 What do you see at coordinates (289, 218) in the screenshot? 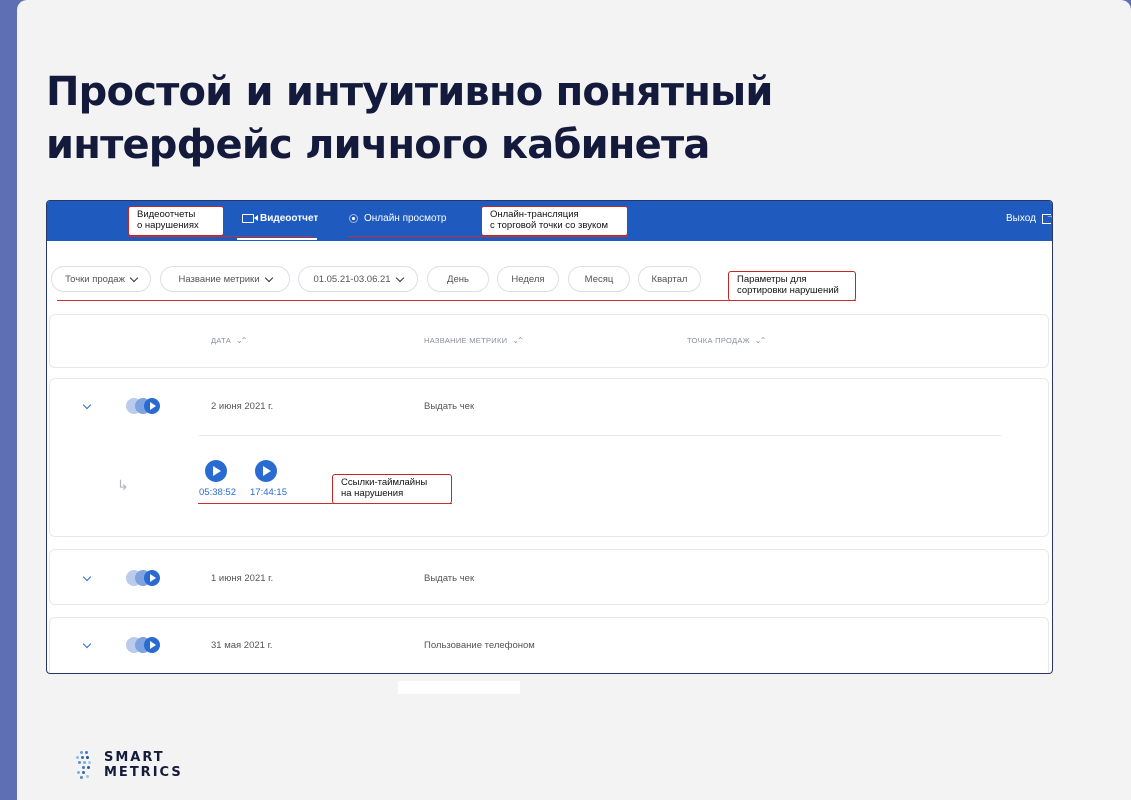
I see `tab-video-report-label: Видеоотчет` at bounding box center [289, 218].